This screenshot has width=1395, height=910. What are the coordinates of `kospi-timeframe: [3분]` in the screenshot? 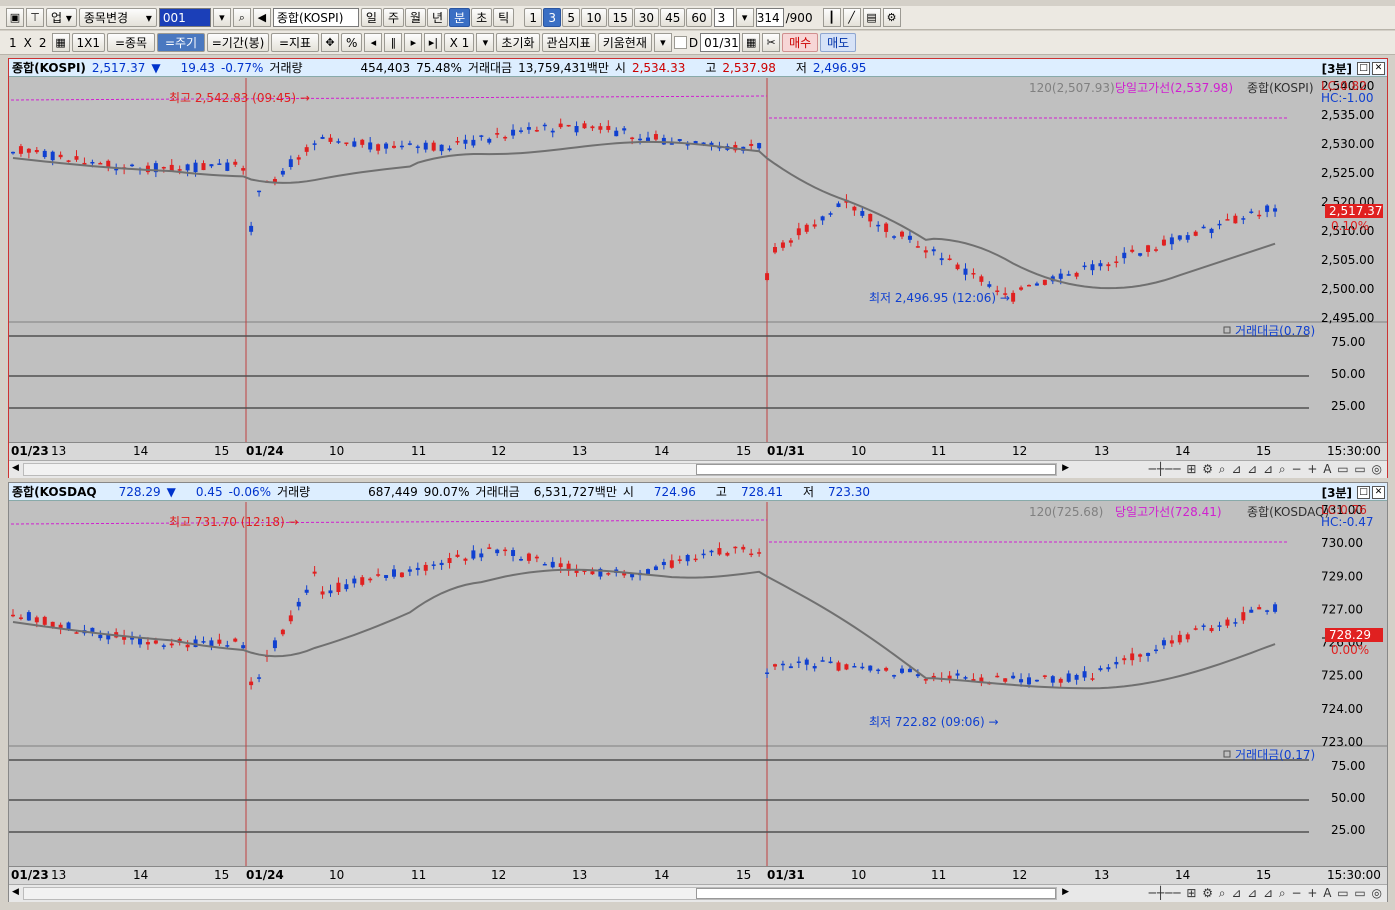 It's located at (1337, 68).